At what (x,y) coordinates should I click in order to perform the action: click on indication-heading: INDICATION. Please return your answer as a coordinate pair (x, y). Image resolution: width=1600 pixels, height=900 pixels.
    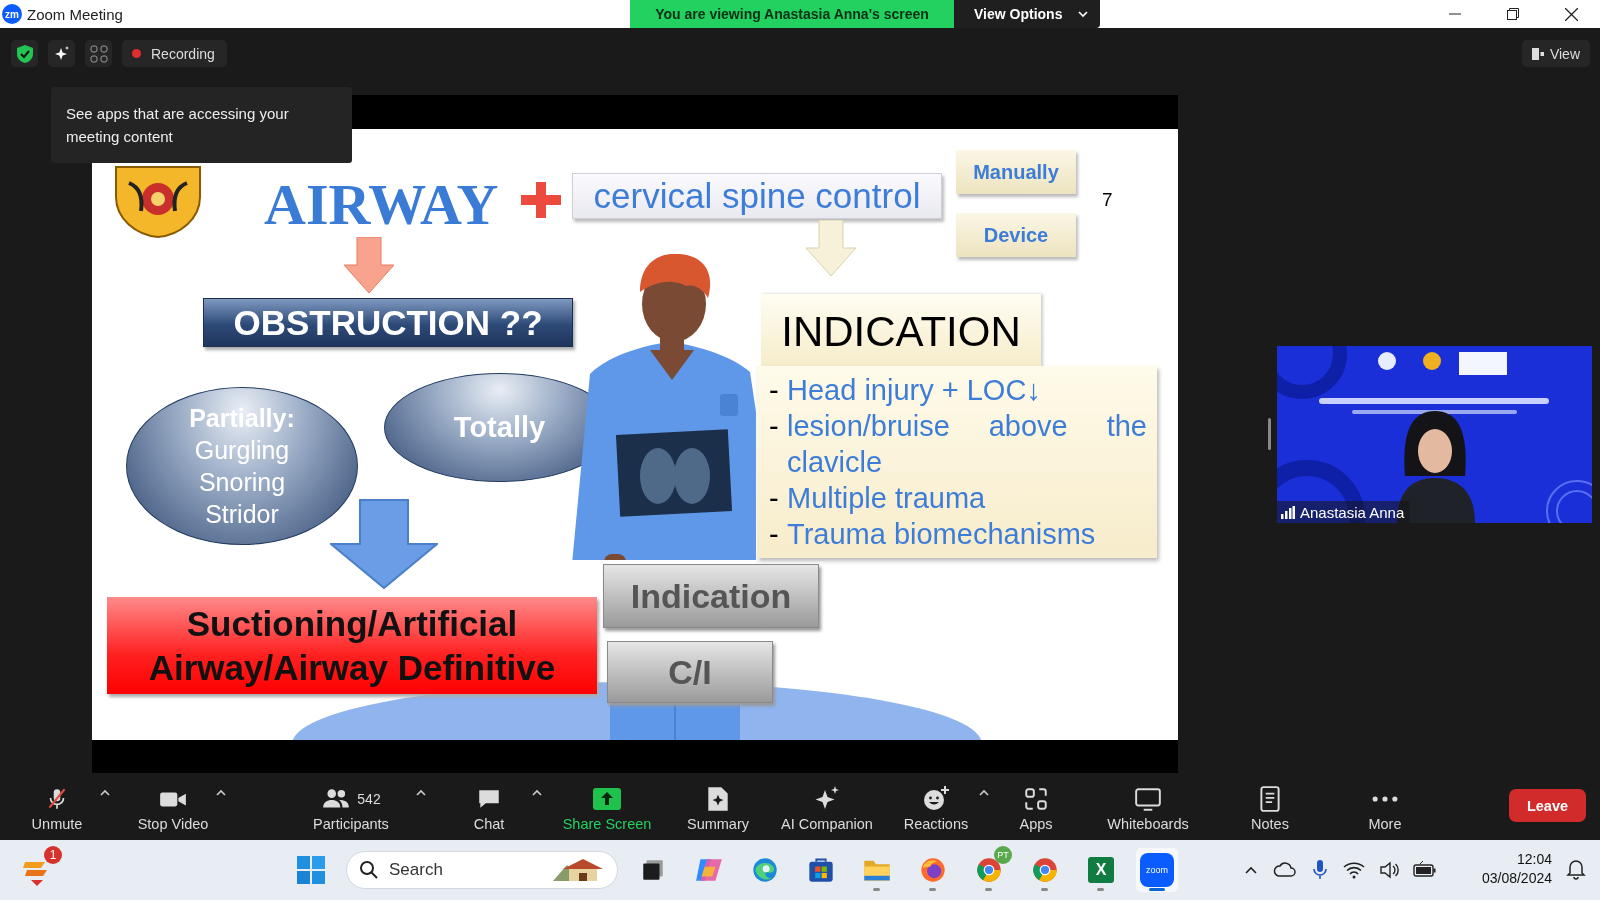
    Looking at the image, I should click on (901, 331).